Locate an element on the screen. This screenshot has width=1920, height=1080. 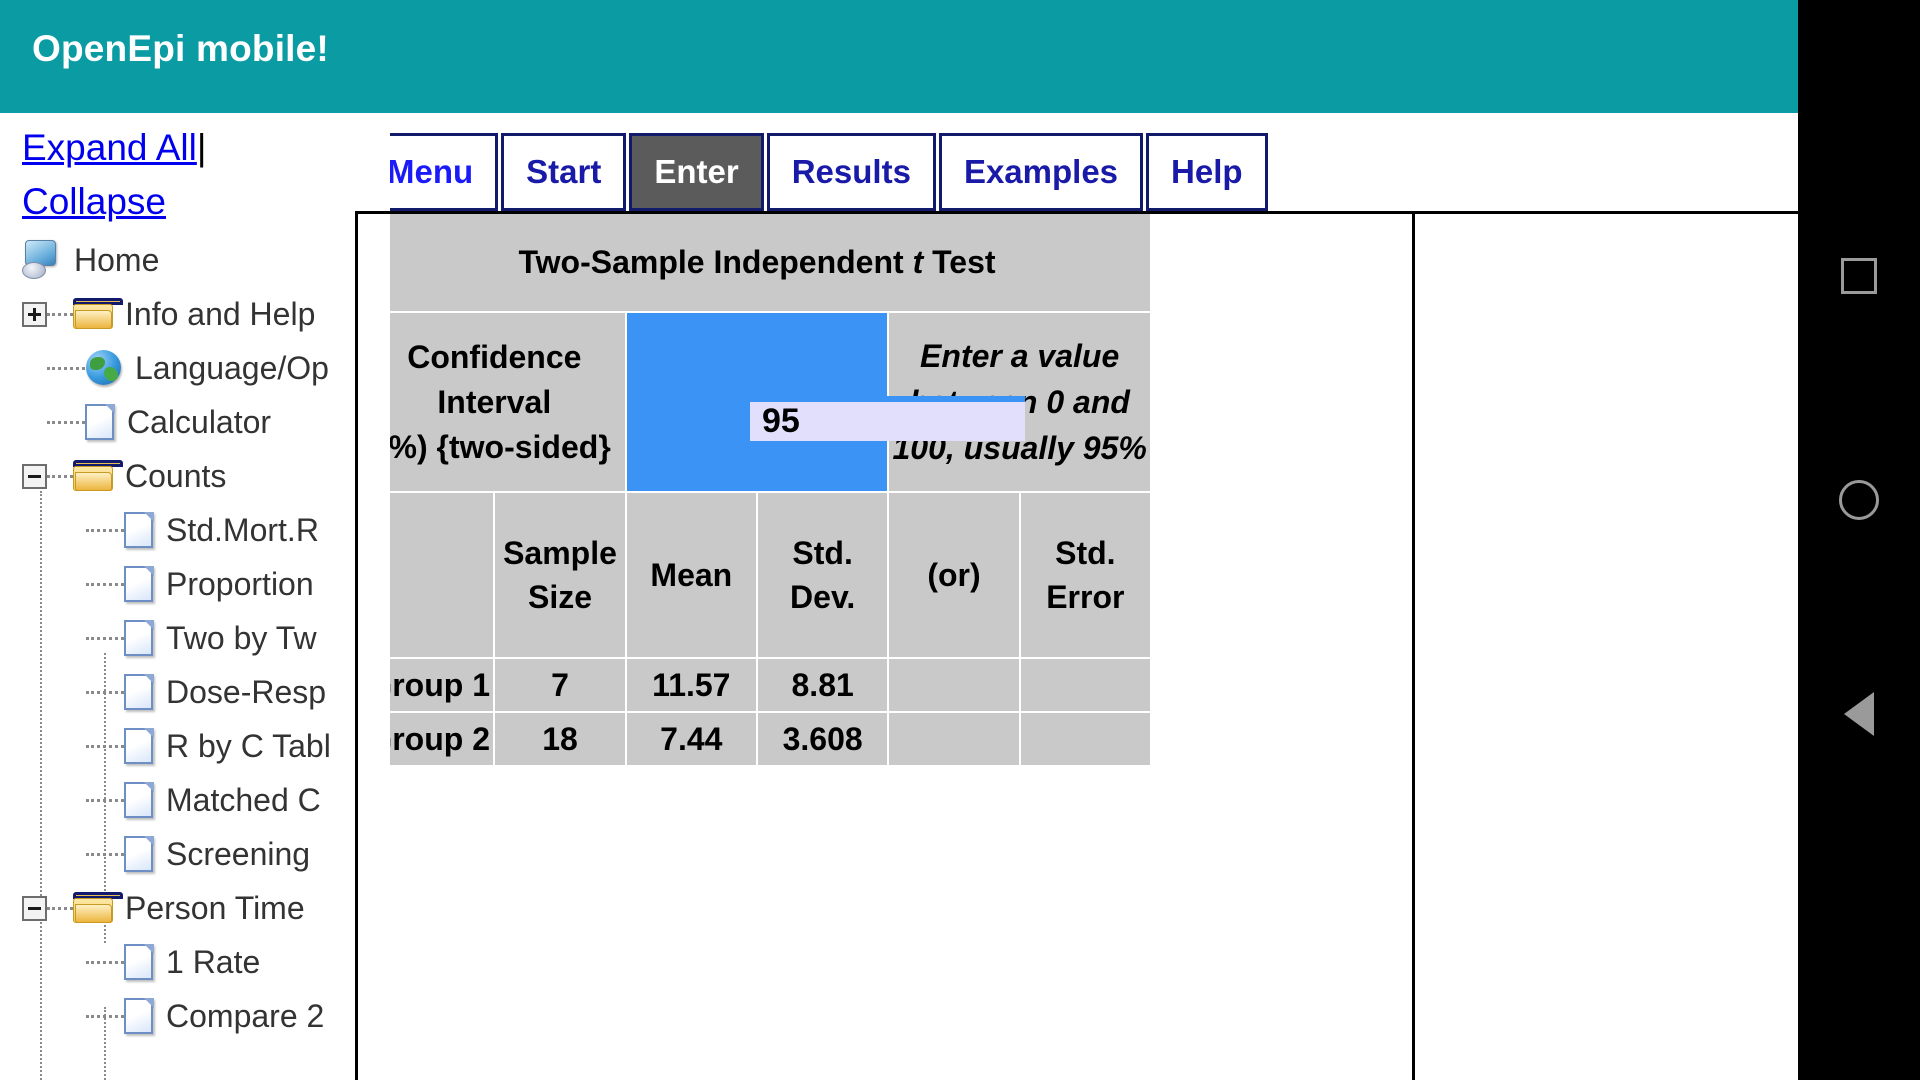
sidebar-item-label: Info and Help is located at coordinates (220, 313).